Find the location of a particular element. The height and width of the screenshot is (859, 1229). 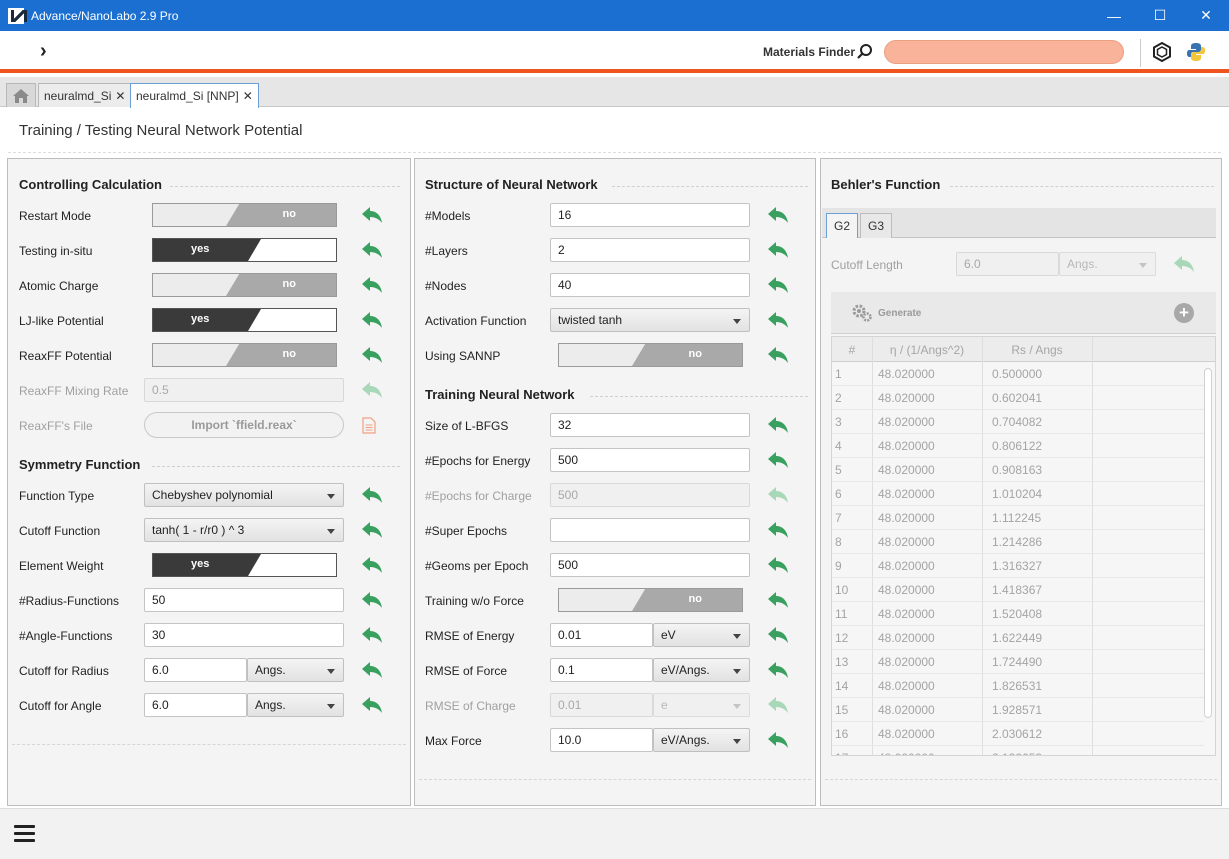

lbfgs-input: 32 is located at coordinates (650, 425).